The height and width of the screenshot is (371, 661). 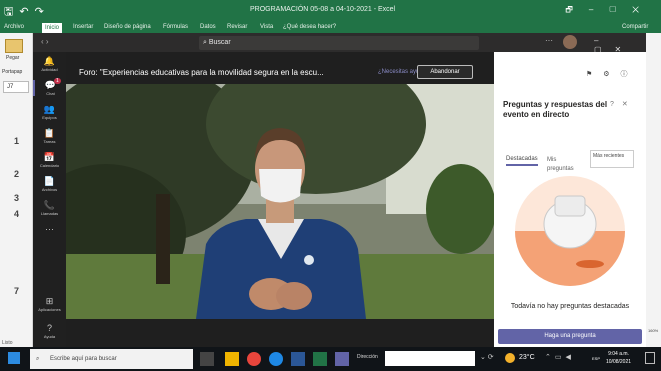 I want to click on clock-time: 9:04 a.m., so click(x=618, y=354).